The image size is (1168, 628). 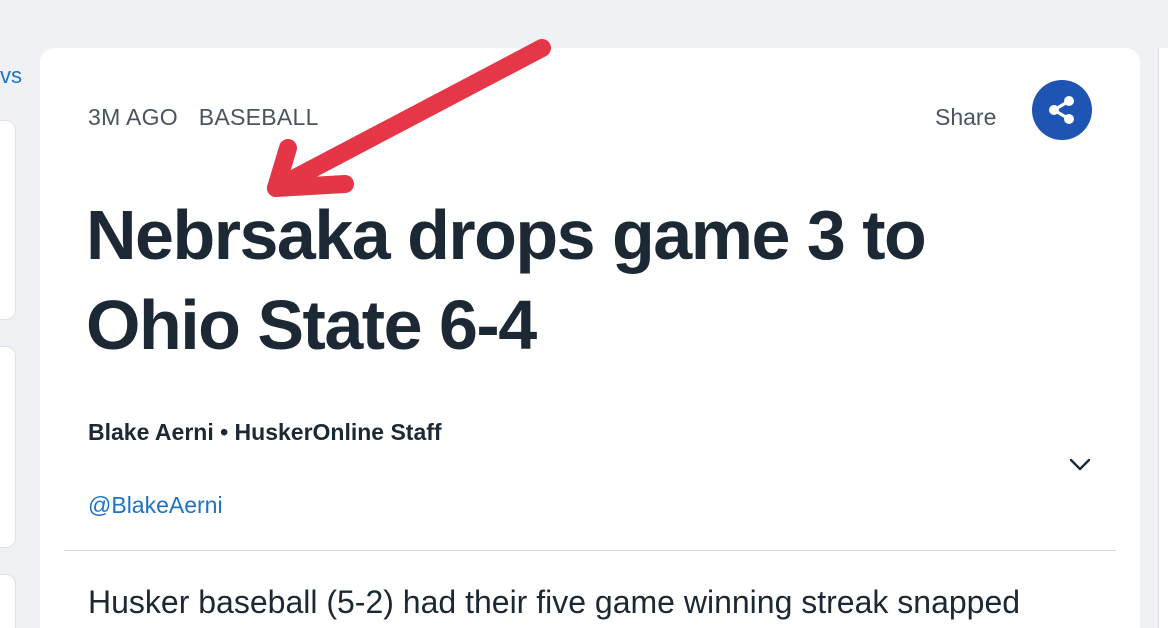 What do you see at coordinates (965, 117) in the screenshot?
I see `share-label: Share` at bounding box center [965, 117].